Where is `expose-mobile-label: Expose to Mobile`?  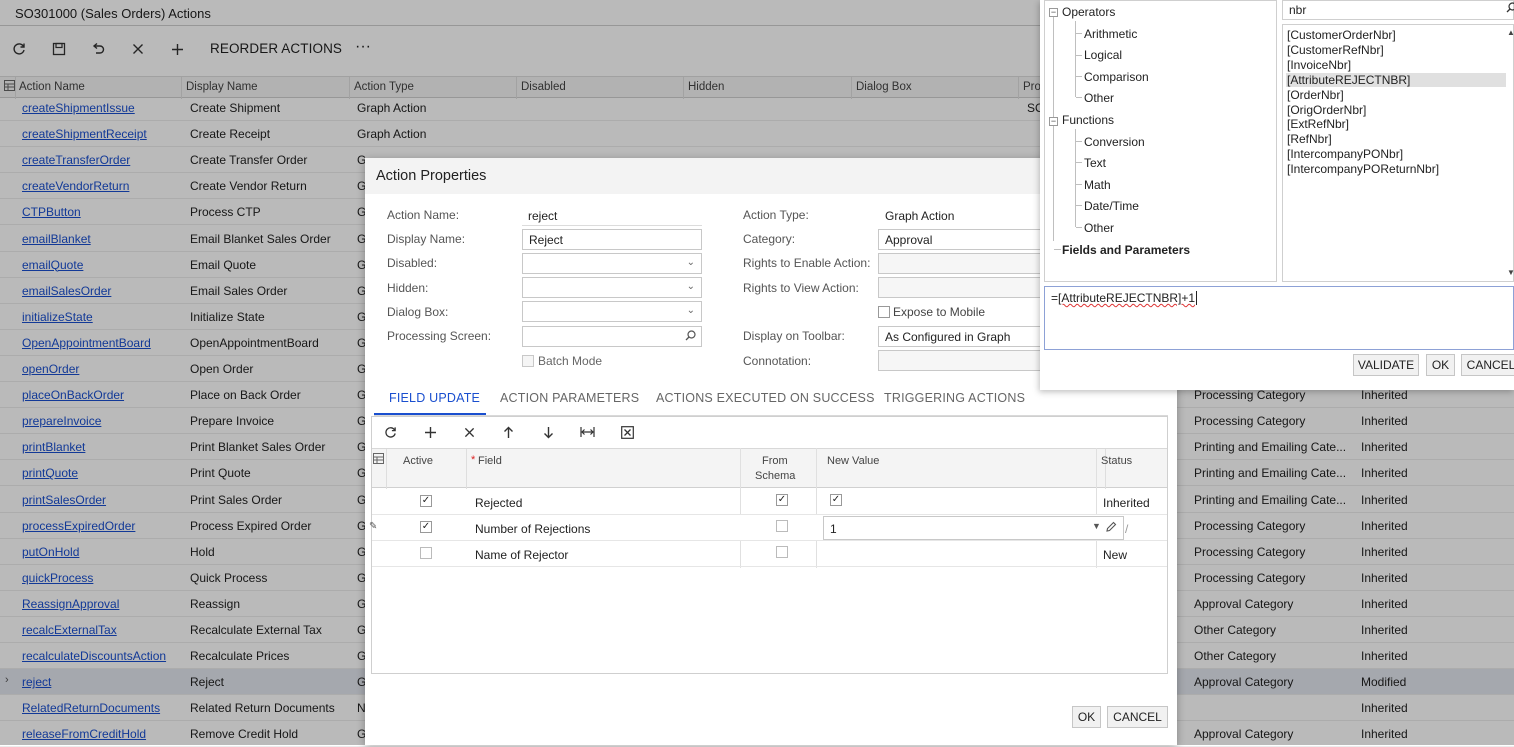
expose-mobile-label: Expose to Mobile is located at coordinates (939, 312).